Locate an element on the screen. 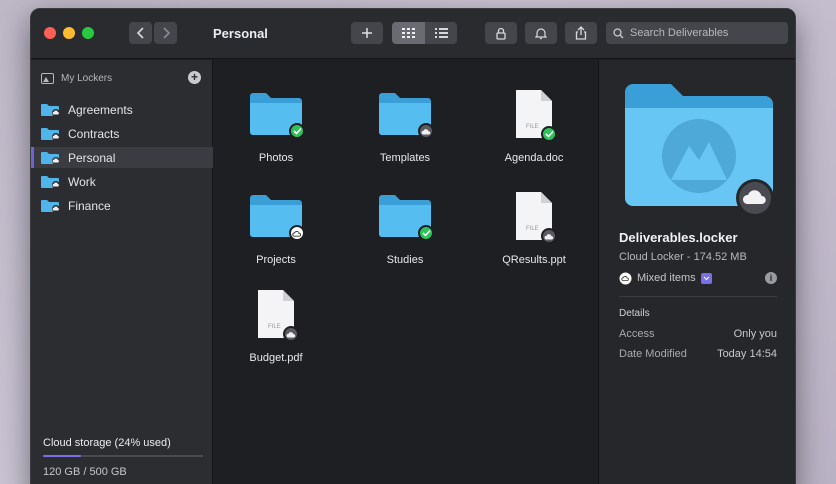 This screenshot has height=484, width=836. add-locker-button: + is located at coordinates (194, 77).